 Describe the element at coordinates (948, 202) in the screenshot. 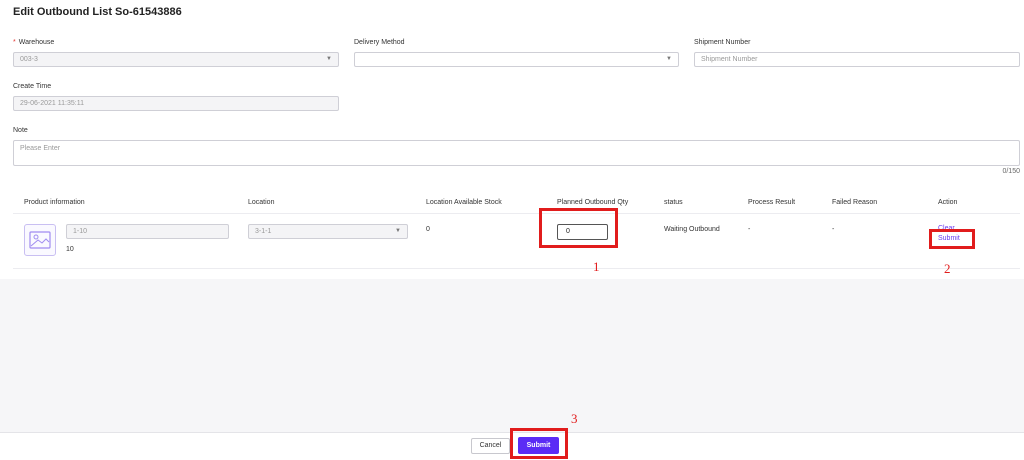

I see `th-action: Action` at that location.